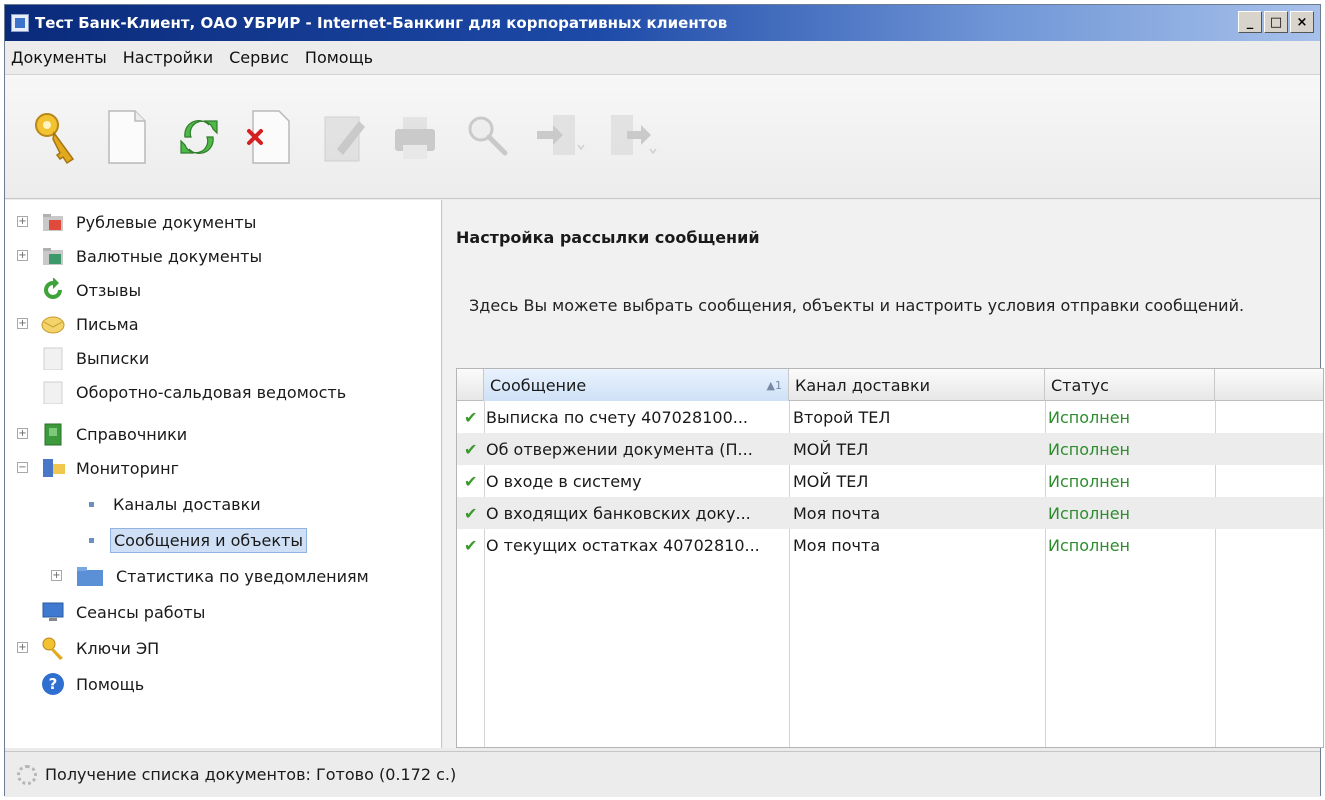  What do you see at coordinates (168, 57) in the screenshot?
I see `menu-settings: Настройки` at bounding box center [168, 57].